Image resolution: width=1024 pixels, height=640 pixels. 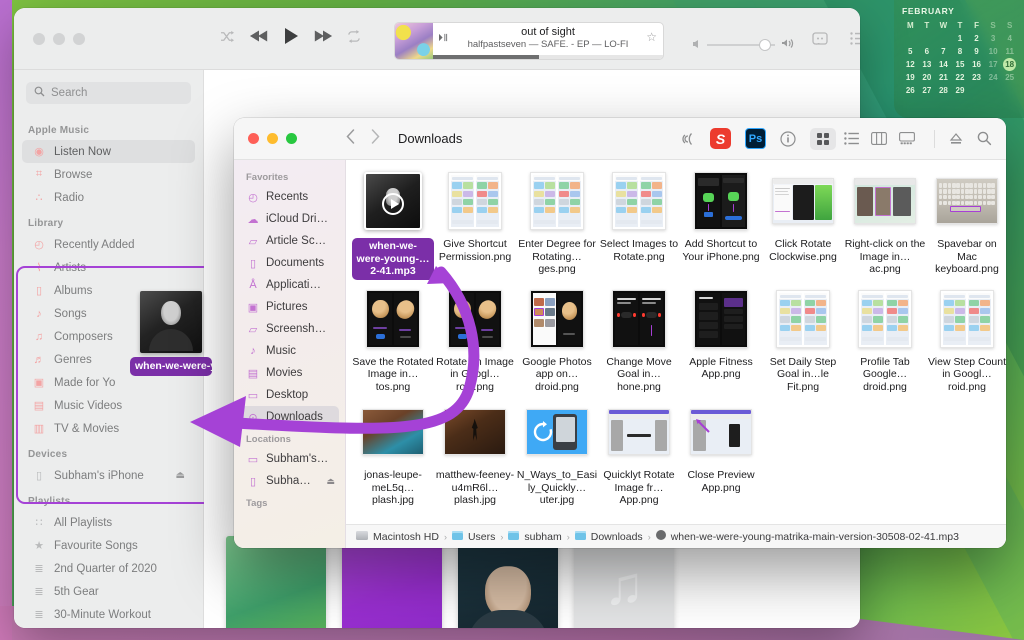 I want to click on minimize-button, so click(x=59, y=38).